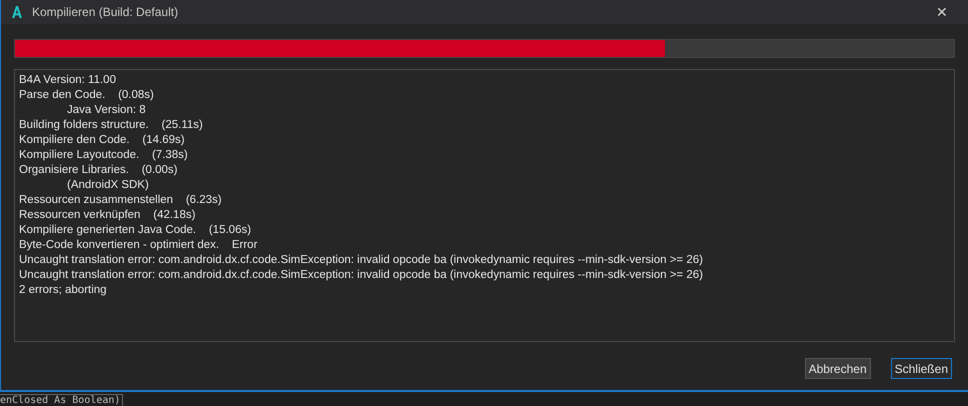 This screenshot has width=968, height=406. I want to click on cancel-button: Abbrechen, so click(837, 368).